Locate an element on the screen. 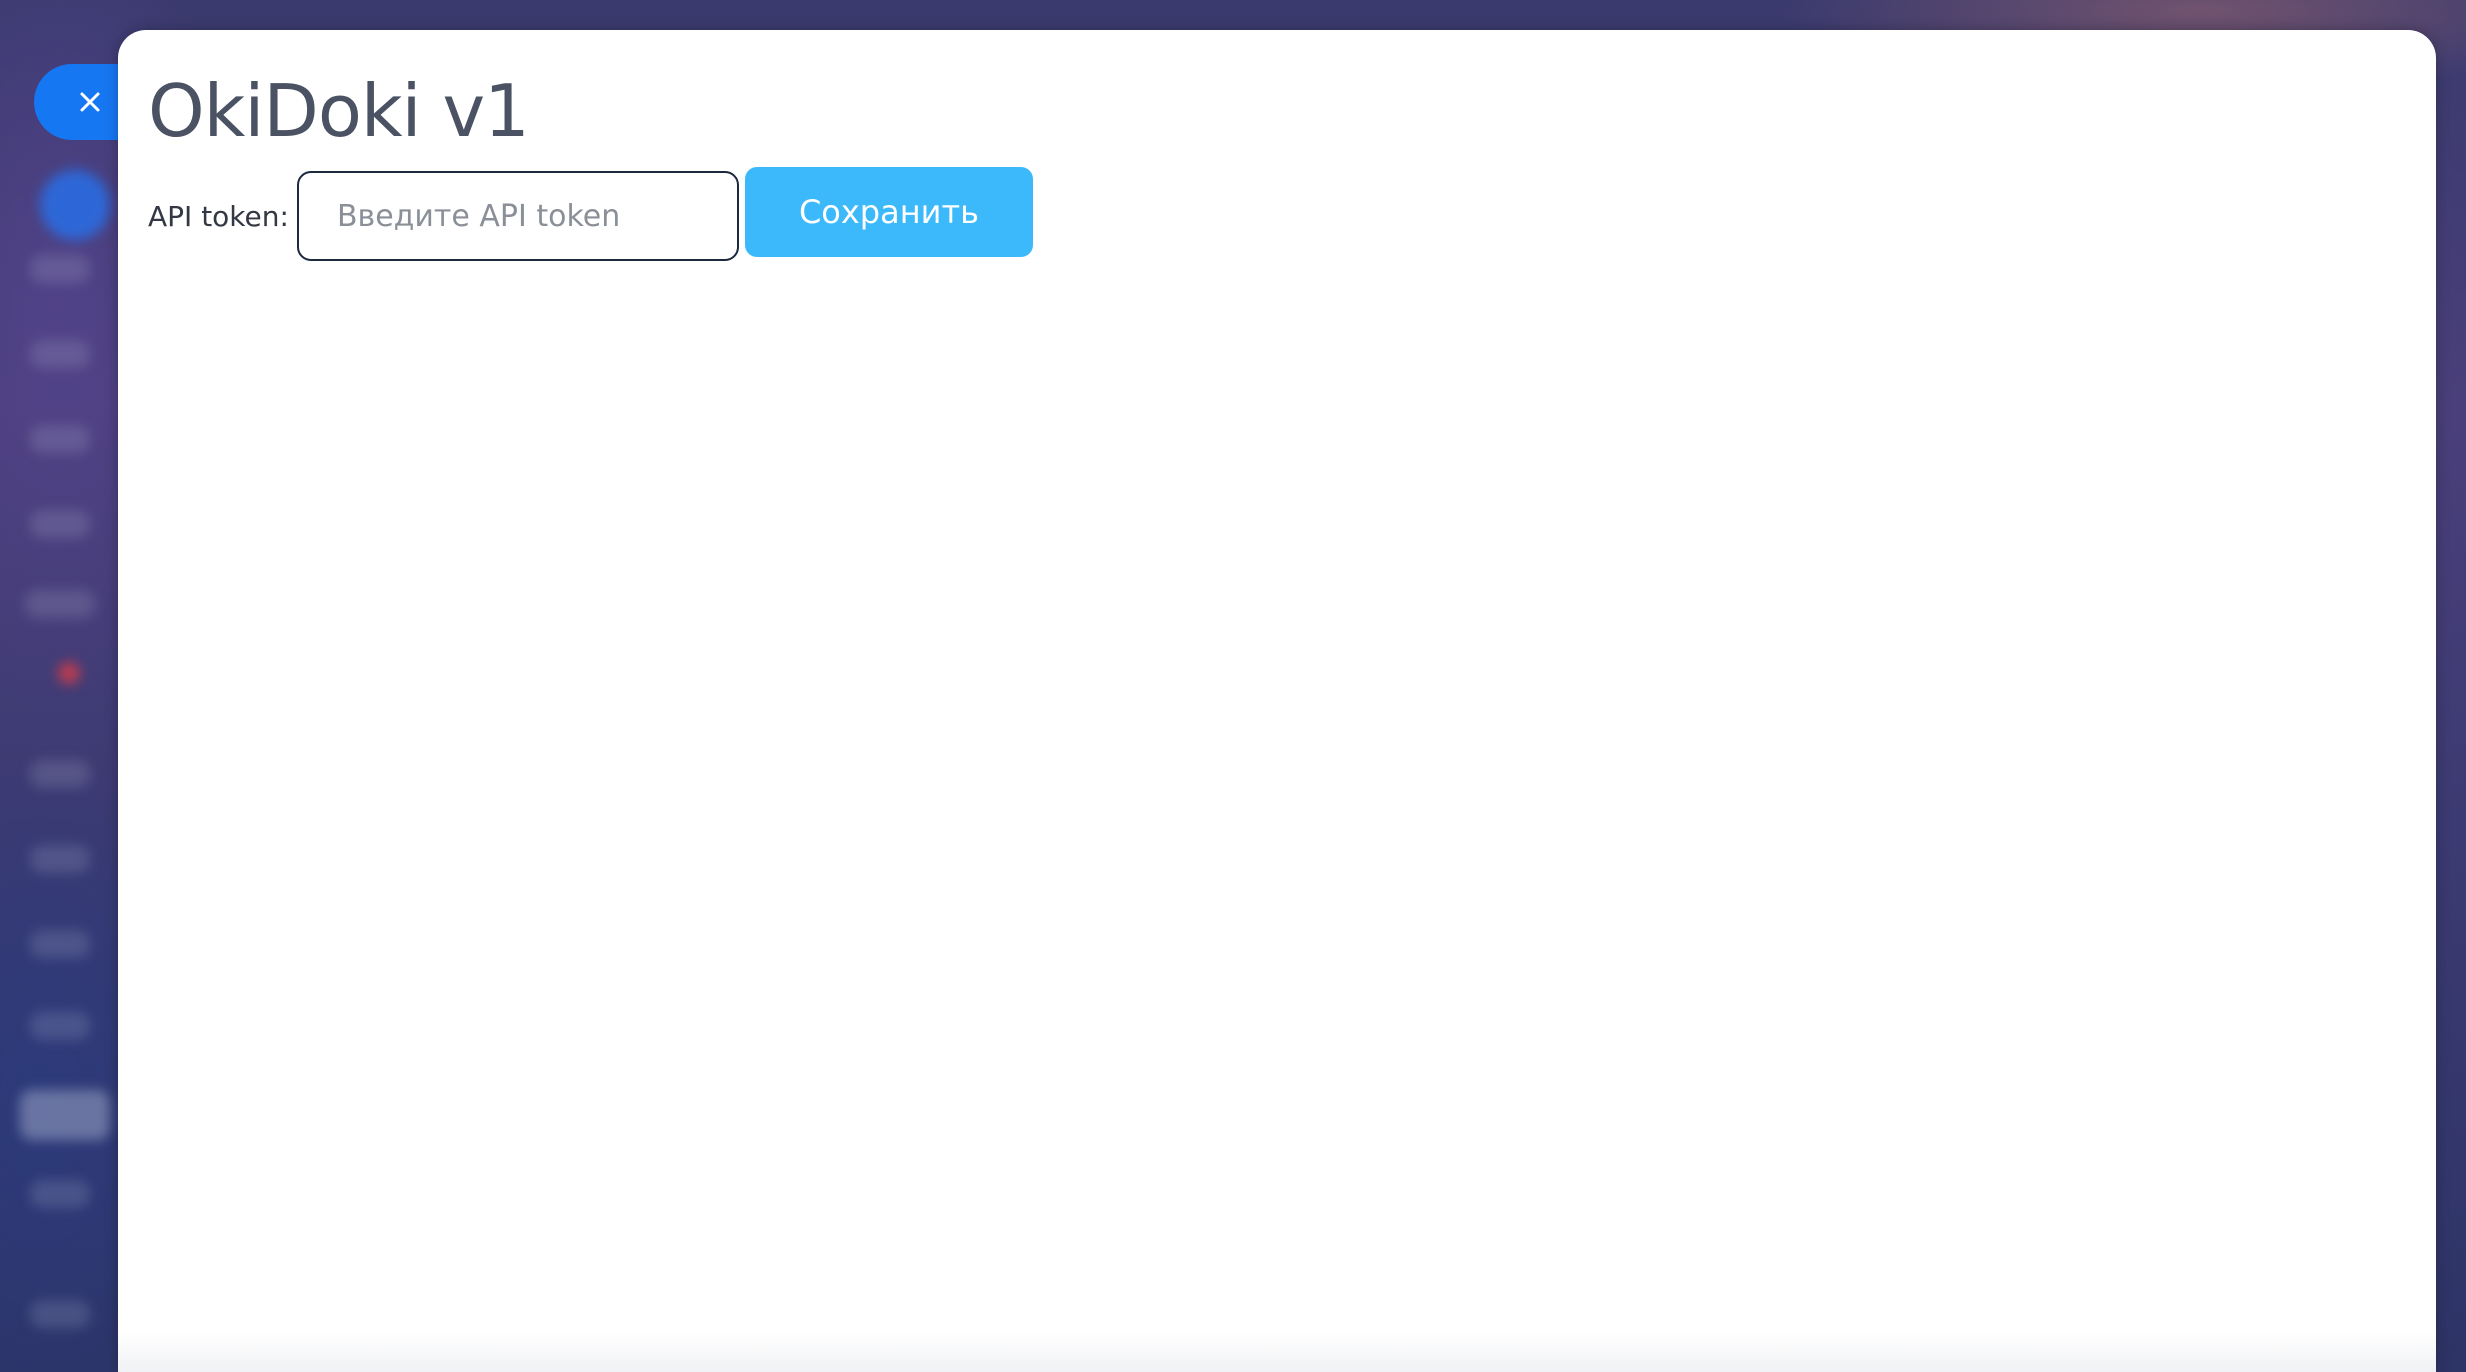  background-sidebar is located at coordinates (59, 686).